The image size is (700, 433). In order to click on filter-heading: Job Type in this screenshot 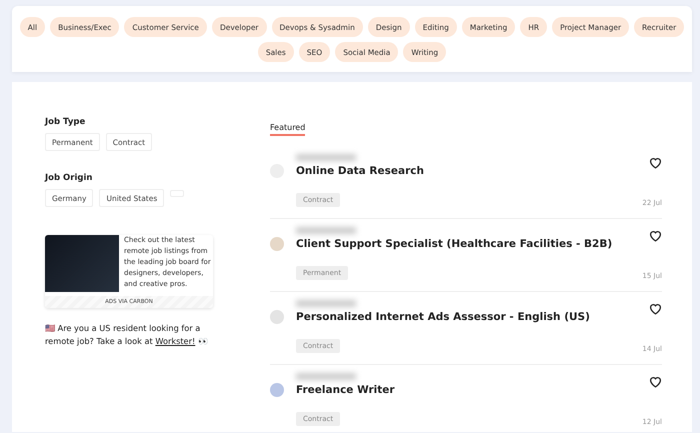, I will do `click(65, 122)`.